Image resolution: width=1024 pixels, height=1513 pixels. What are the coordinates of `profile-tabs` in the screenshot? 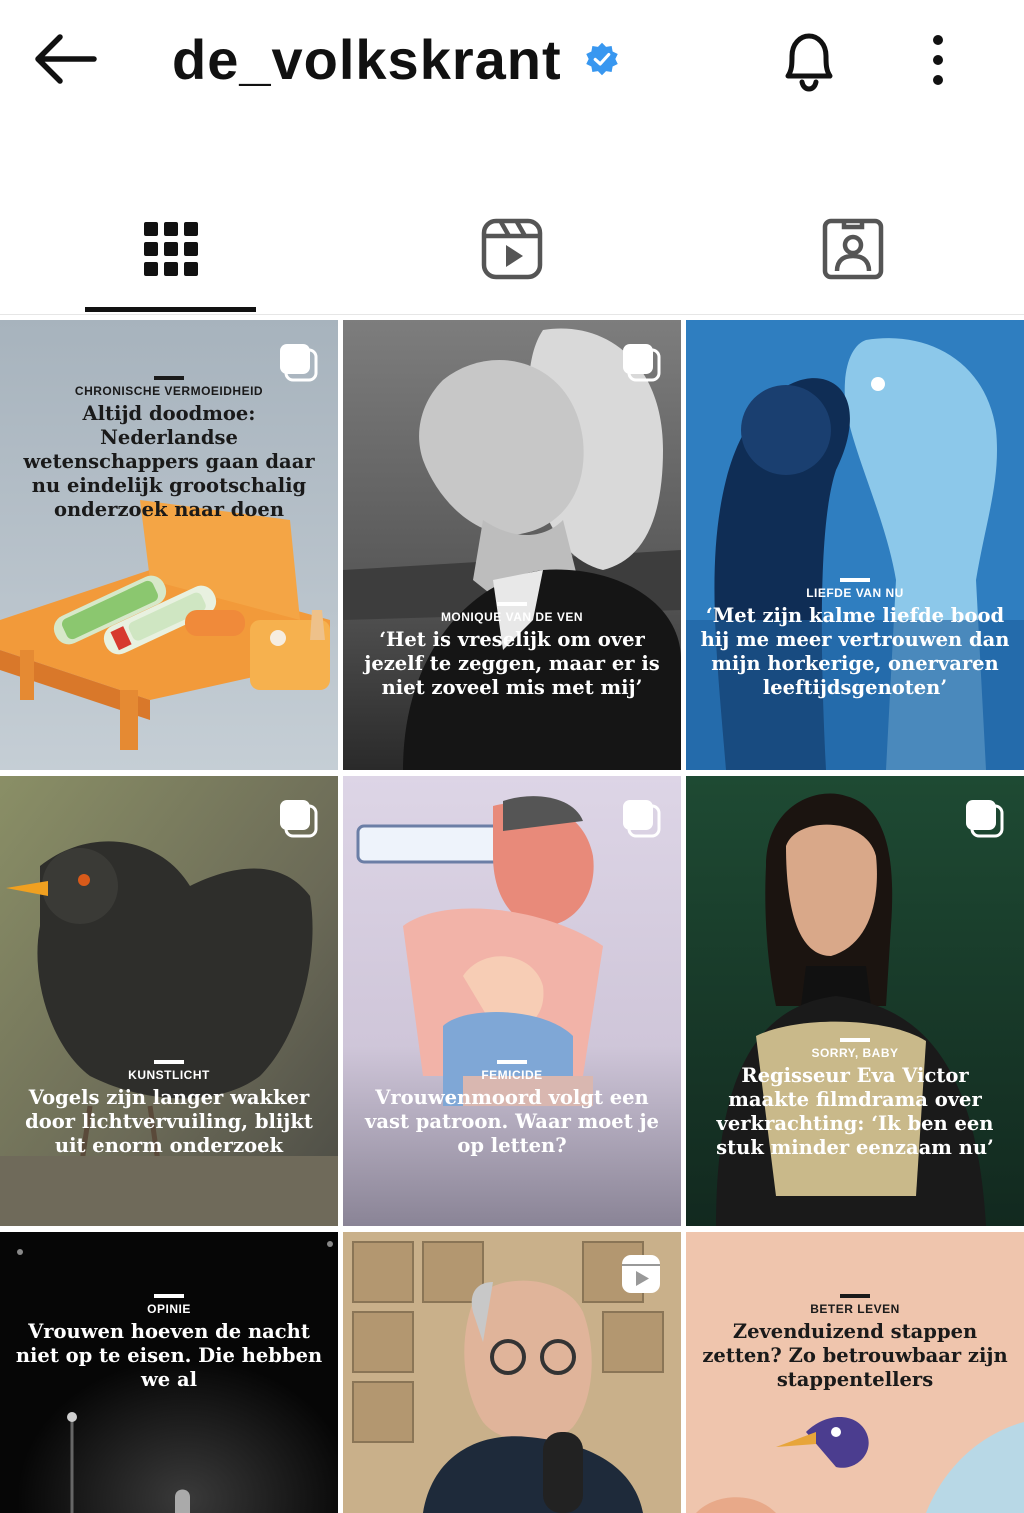 It's located at (512, 258).